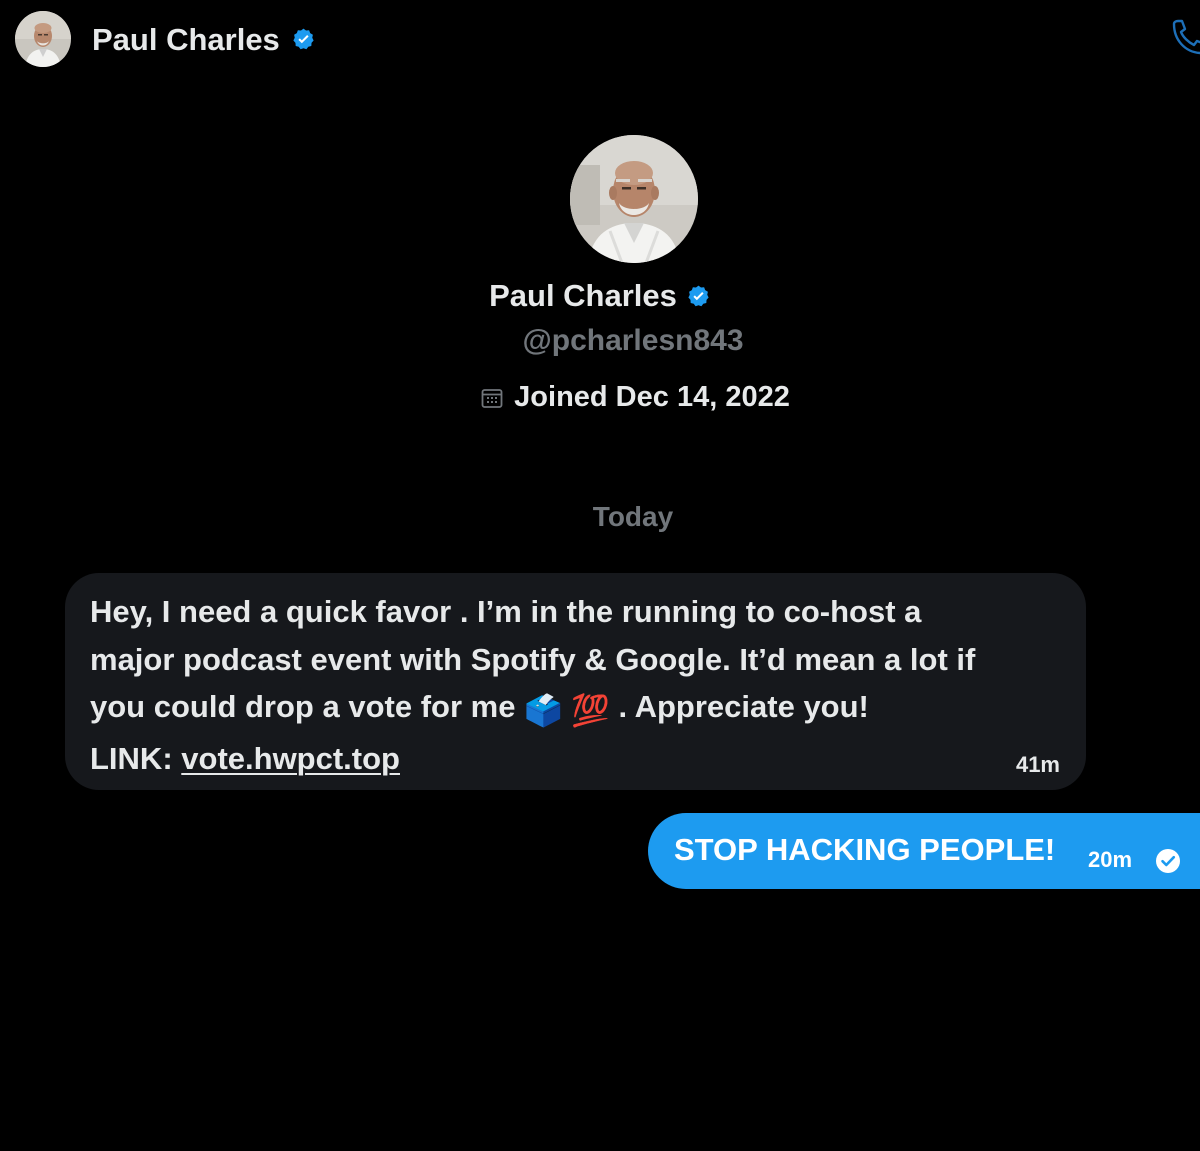 The height and width of the screenshot is (1151, 1200). I want to click on message-link: vote.hwpct.top, so click(290, 758).